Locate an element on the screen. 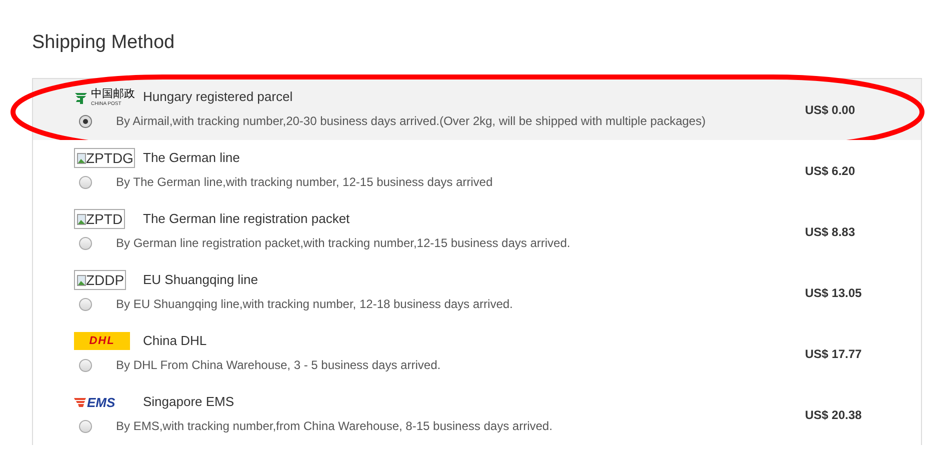 This screenshot has height=449, width=939. option-name: The German line registration packet is located at coordinates (246, 219).